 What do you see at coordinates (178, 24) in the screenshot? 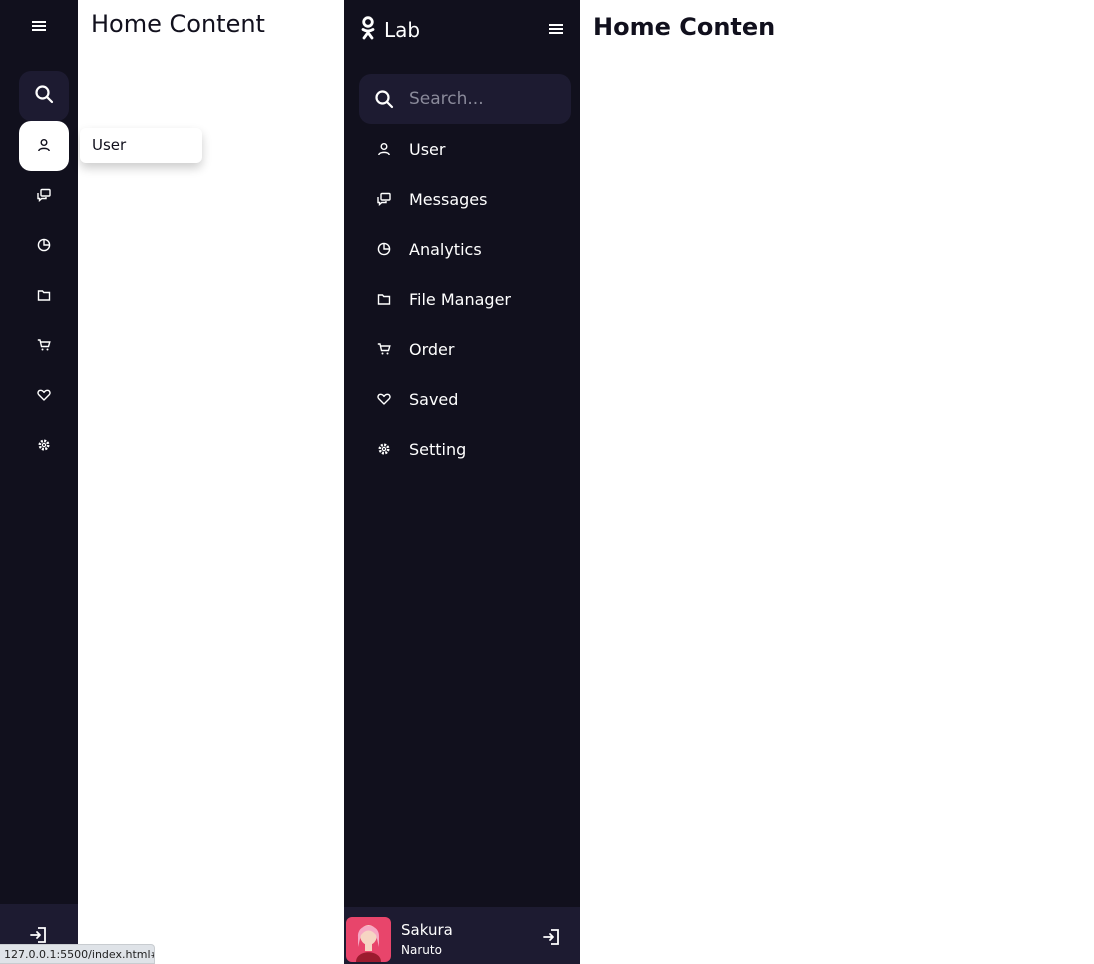
I see `page-title: Home Content` at bounding box center [178, 24].